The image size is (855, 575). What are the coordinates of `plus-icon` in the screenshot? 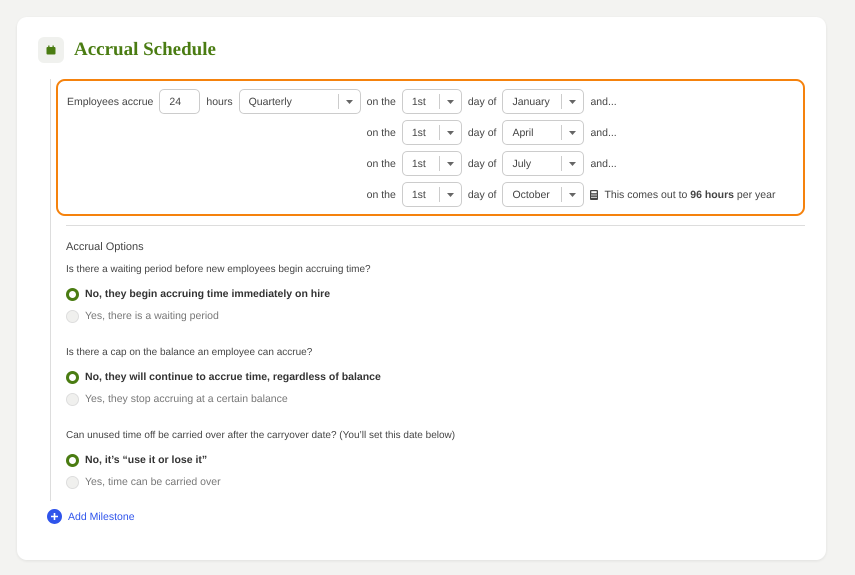 It's located at (54, 516).